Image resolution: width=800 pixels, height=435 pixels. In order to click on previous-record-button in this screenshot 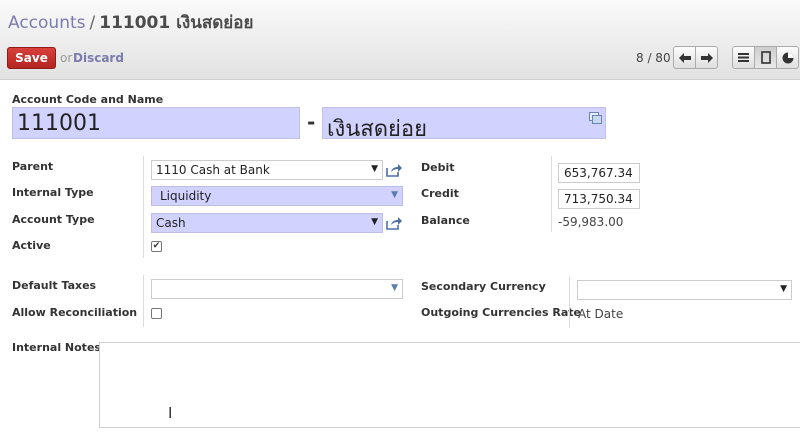, I will do `click(684, 57)`.